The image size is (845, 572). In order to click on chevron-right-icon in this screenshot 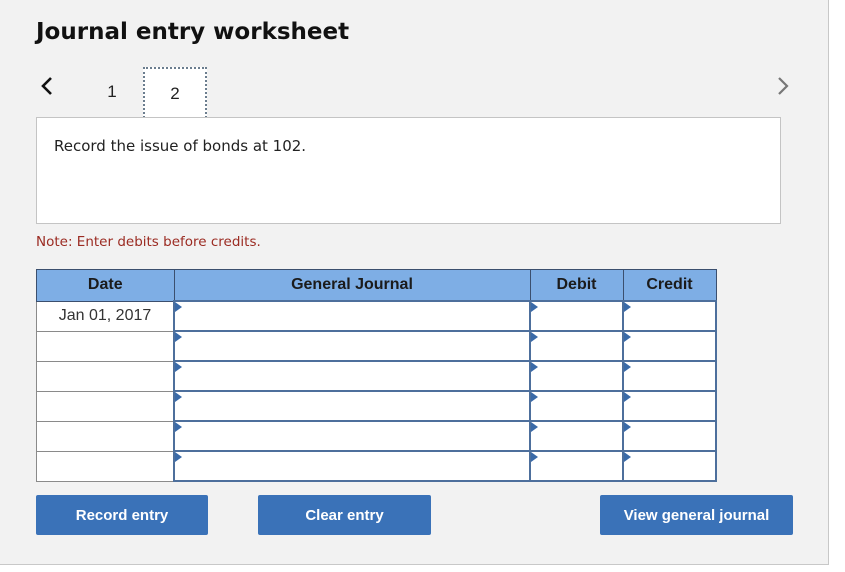, I will do `click(783, 86)`.